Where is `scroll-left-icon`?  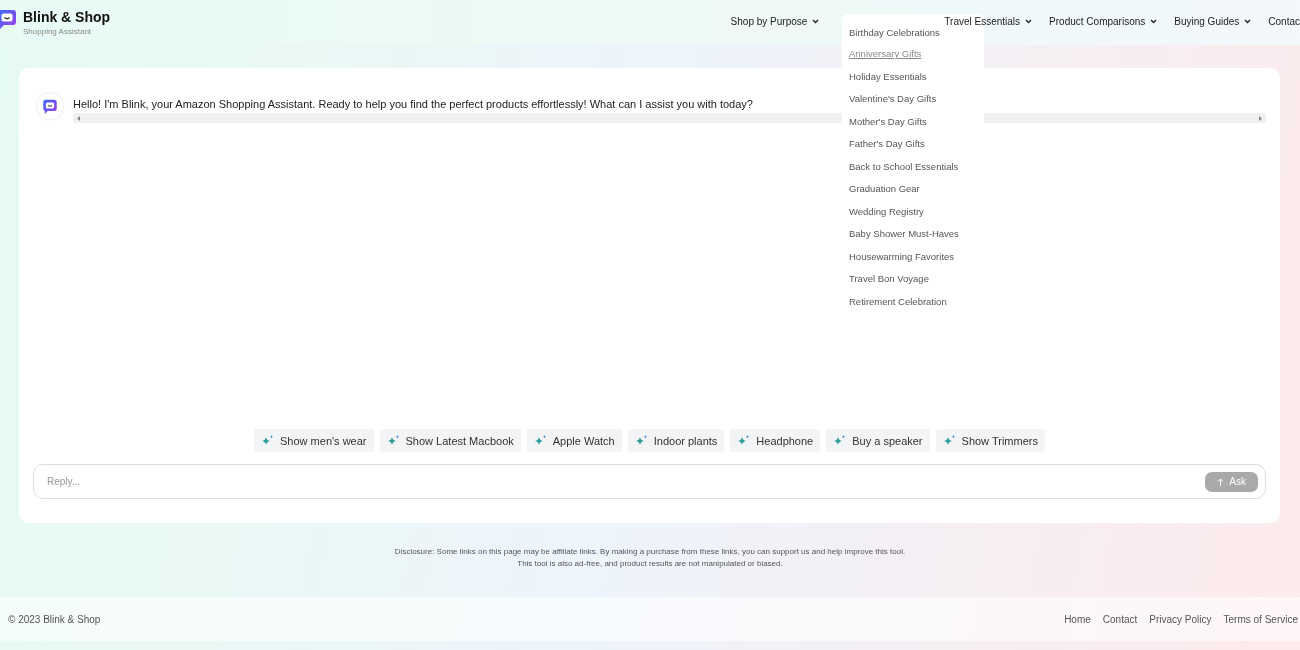
scroll-left-icon is located at coordinates (78, 118).